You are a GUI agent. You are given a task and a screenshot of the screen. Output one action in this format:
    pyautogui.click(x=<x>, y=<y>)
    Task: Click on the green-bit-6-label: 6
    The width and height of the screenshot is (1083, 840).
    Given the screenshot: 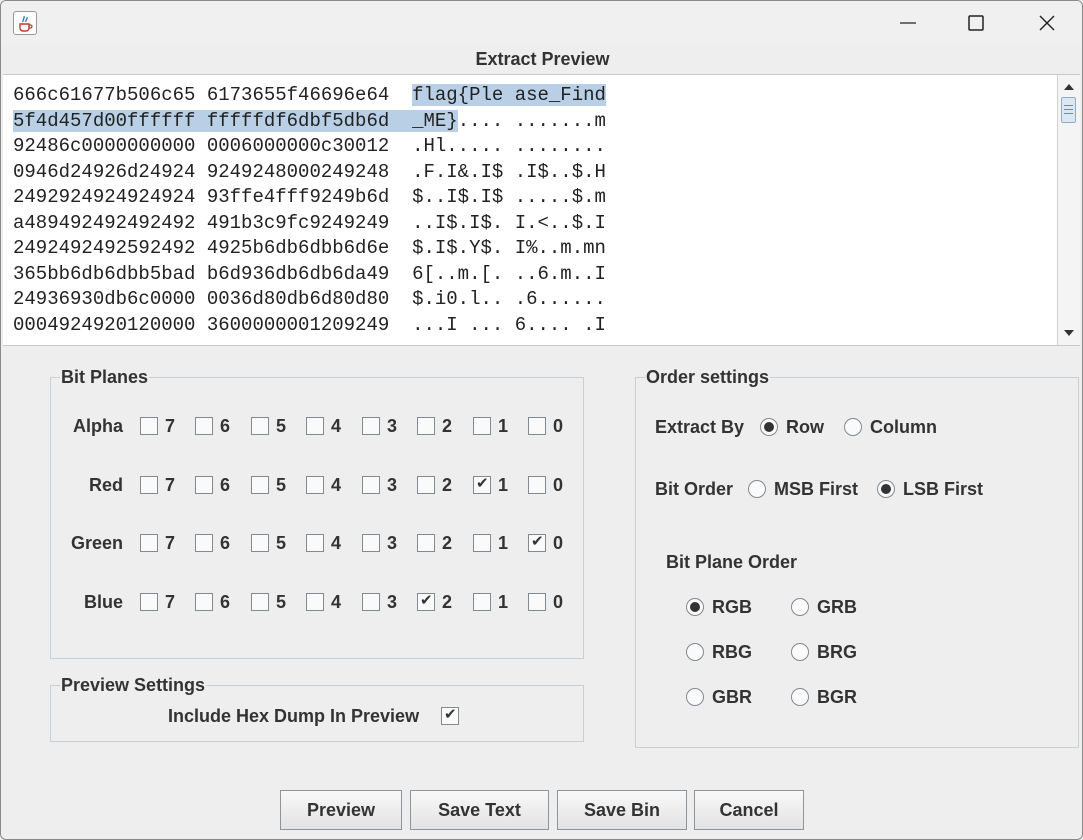 What is the action you would take?
    pyautogui.click(x=225, y=543)
    